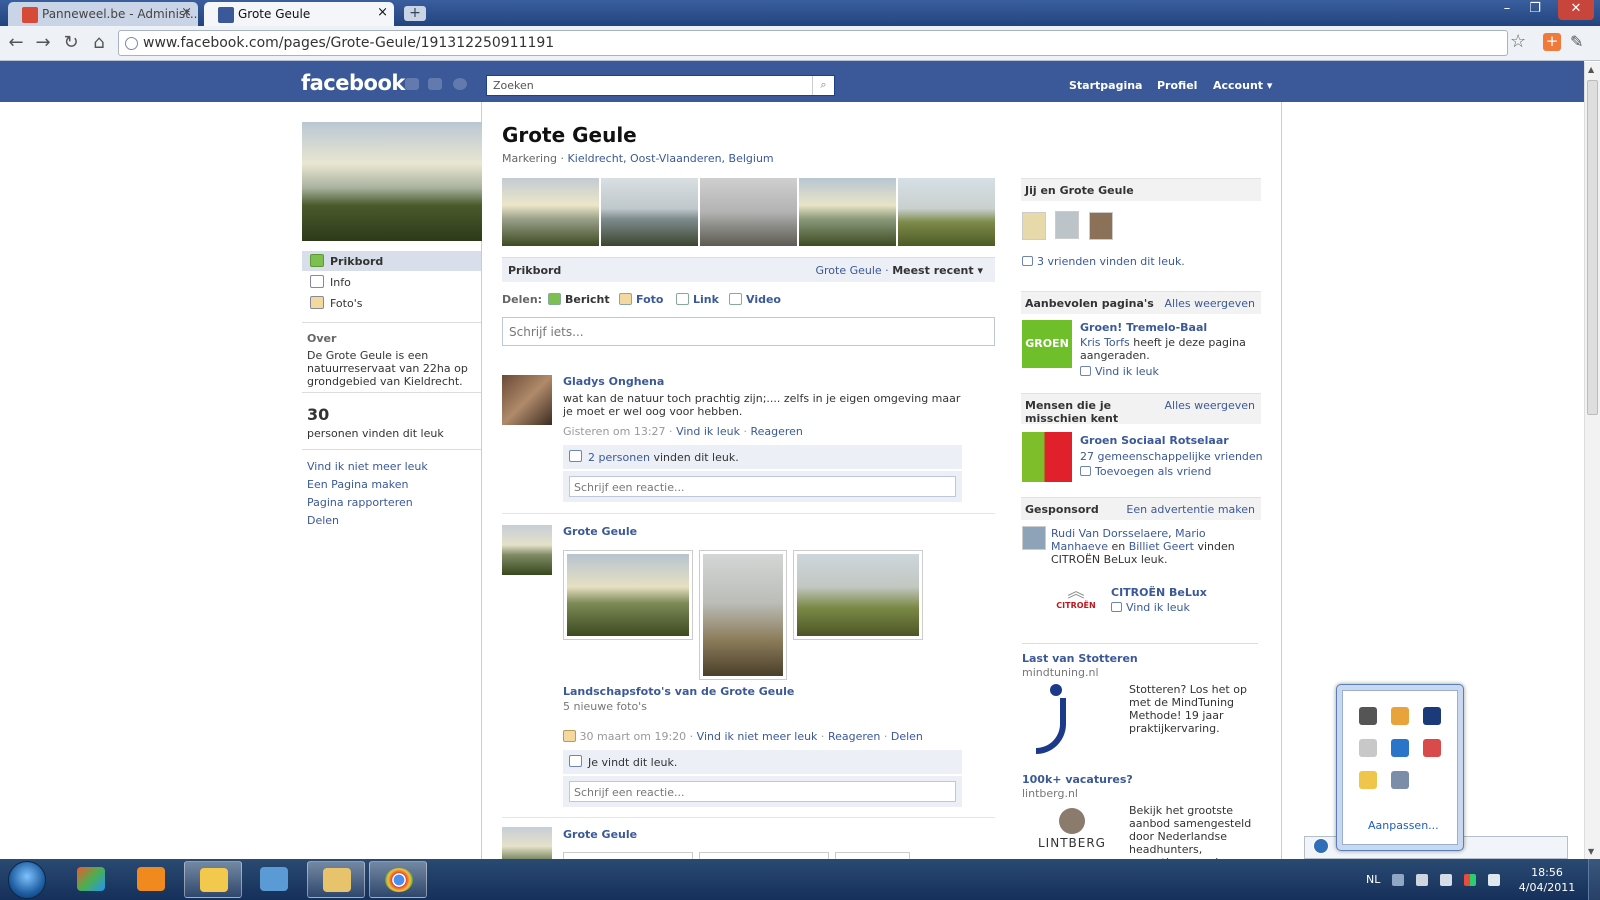  What do you see at coordinates (899, 270) in the screenshot?
I see `wall-filter: Grote Geule · Meest recent ▾` at bounding box center [899, 270].